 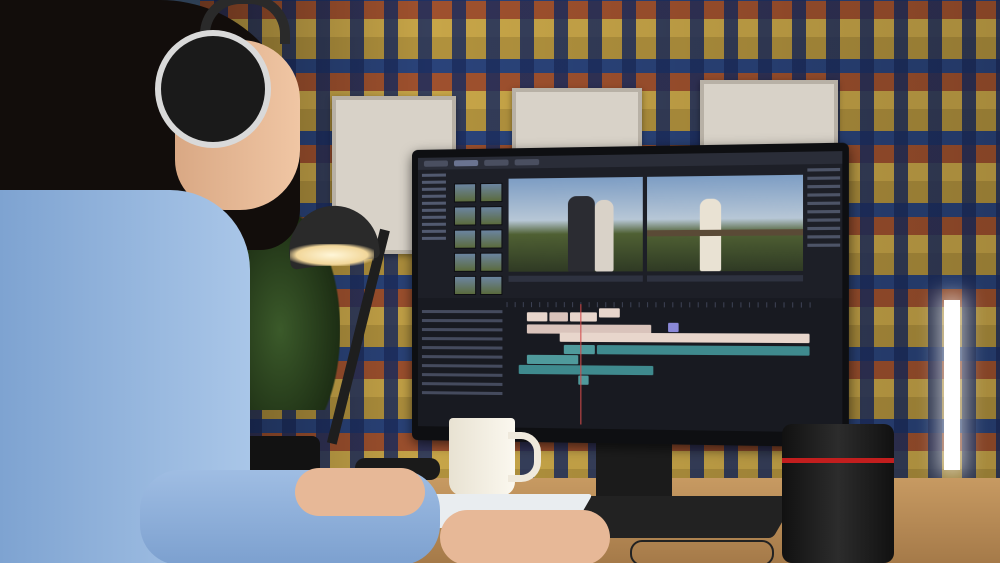 What do you see at coordinates (360, 492) in the screenshot?
I see `hand-on-keyboard` at bounding box center [360, 492].